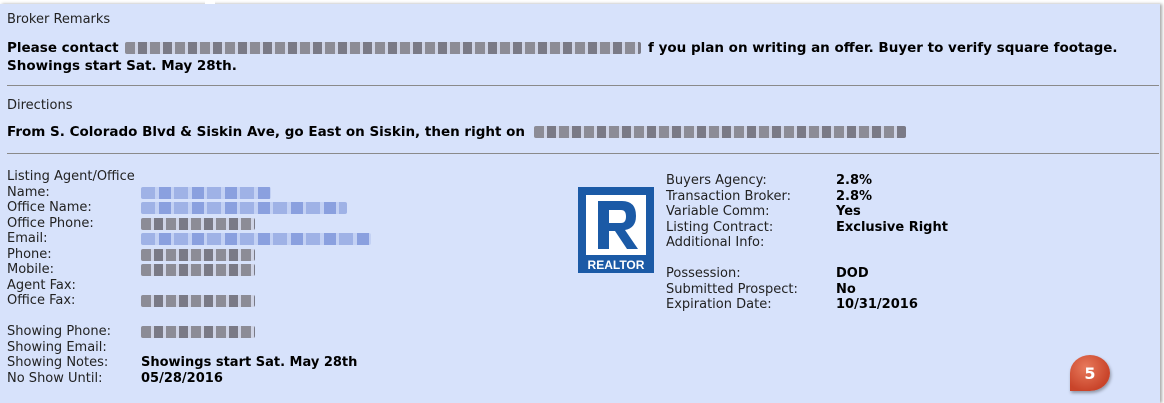 The height and width of the screenshot is (403, 1164). Describe the element at coordinates (616, 265) in the screenshot. I see `realtor-logo-text: REALTOR` at that location.